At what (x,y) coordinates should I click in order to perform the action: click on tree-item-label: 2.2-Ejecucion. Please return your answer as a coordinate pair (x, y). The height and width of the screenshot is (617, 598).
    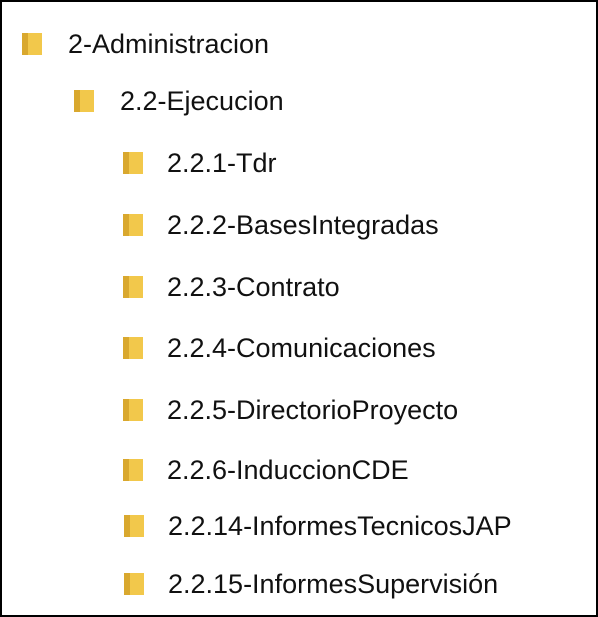
    Looking at the image, I should click on (202, 100).